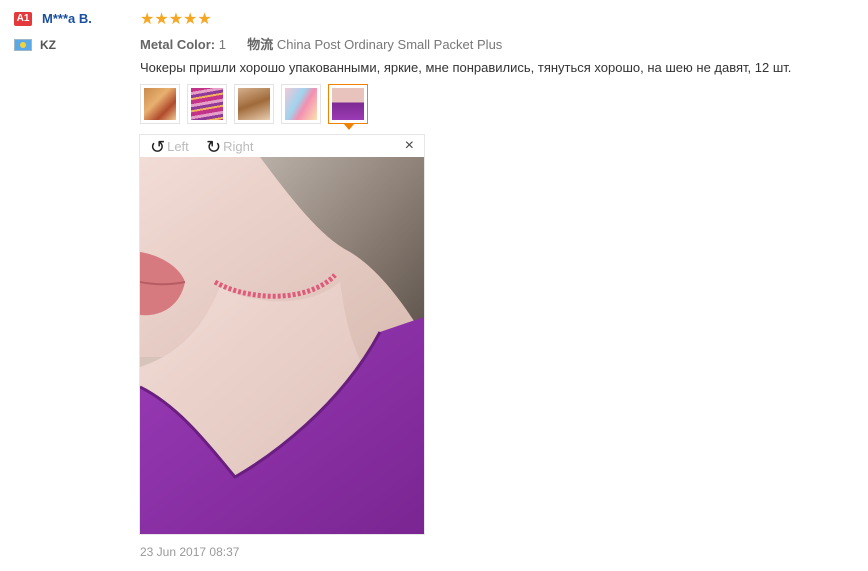 This screenshot has height=571, width=868. What do you see at coordinates (190, 552) in the screenshot?
I see `review-date: 23 Jun 2017 08:37` at bounding box center [190, 552].